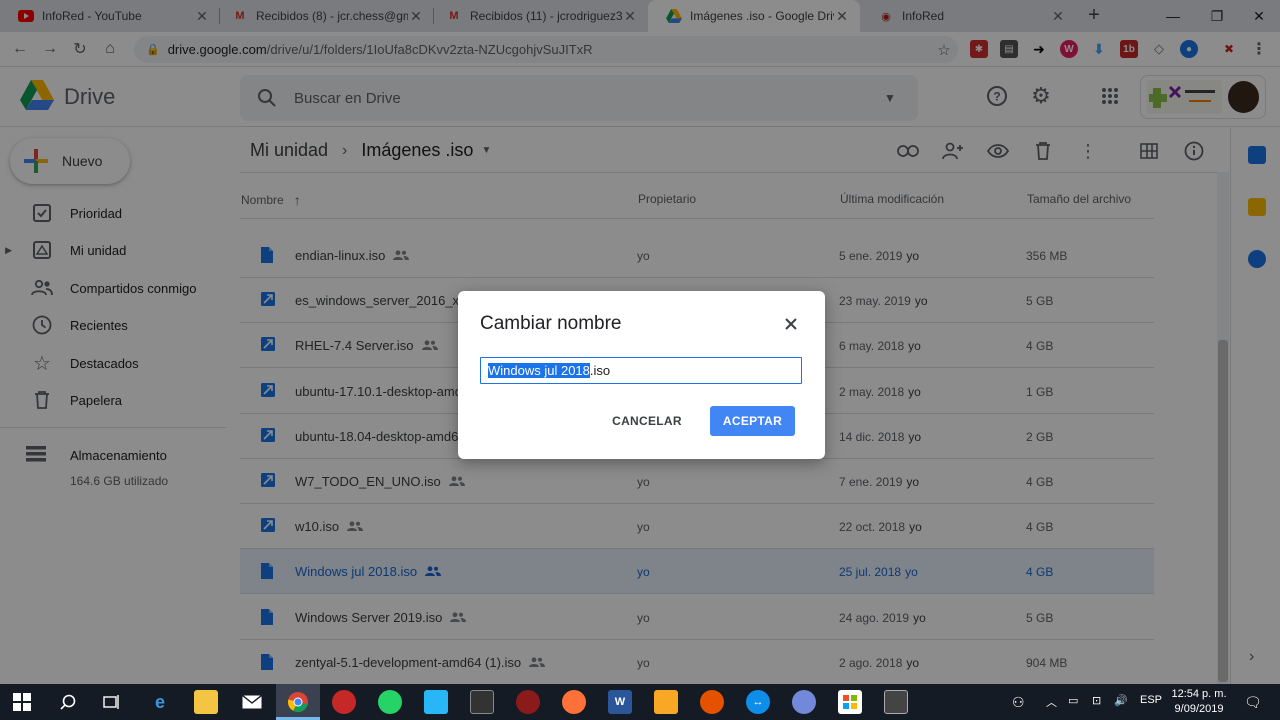 The image size is (1280, 720). What do you see at coordinates (1199, 709) in the screenshot?
I see `clock-date: 9/09/2019` at bounding box center [1199, 709].